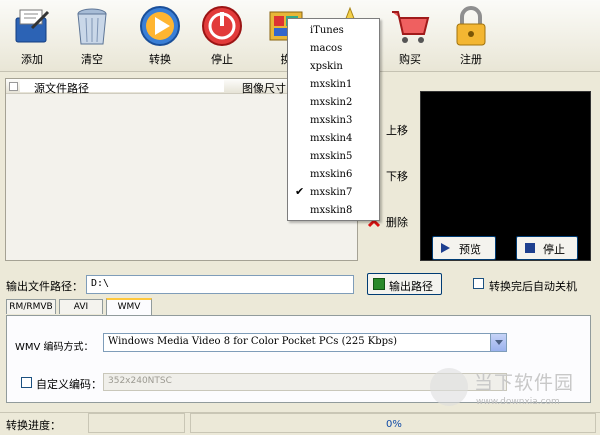 The height and width of the screenshot is (435, 600). Describe the element at coordinates (498, 342) in the screenshot. I see `chevron-down-icon` at that location.